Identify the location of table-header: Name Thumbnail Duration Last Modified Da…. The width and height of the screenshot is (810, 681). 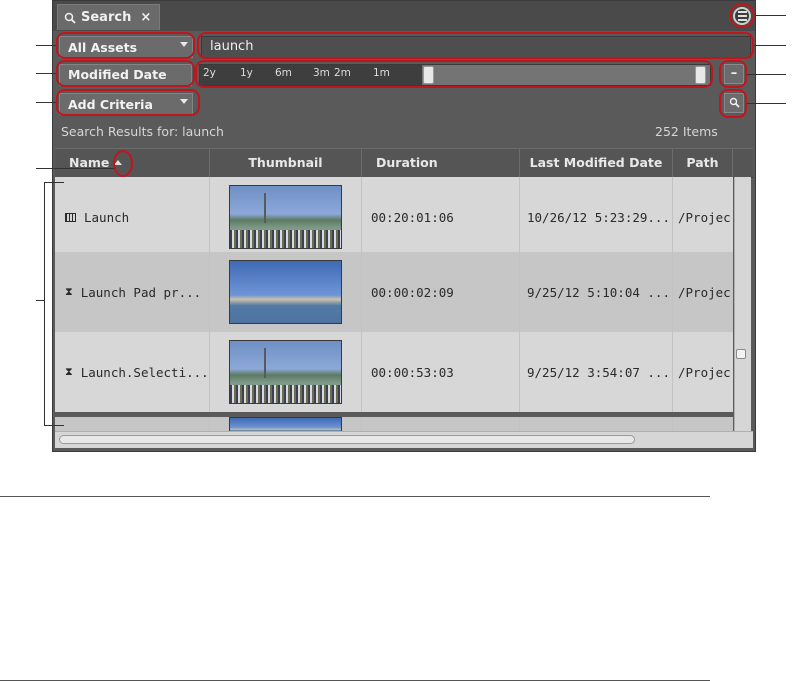
(404, 163).